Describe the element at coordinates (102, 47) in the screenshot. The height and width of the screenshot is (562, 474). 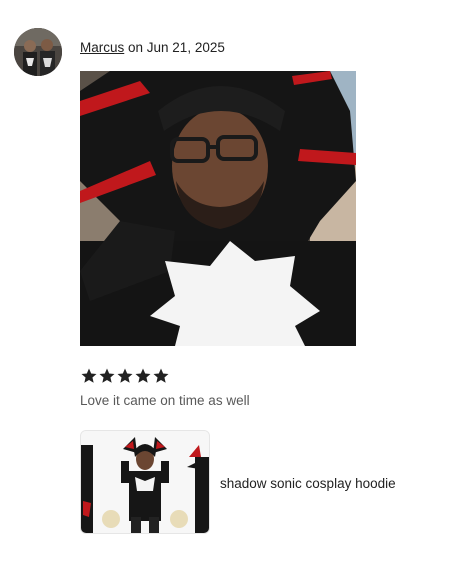
I see `reviewer-name-link: Marcus` at that location.